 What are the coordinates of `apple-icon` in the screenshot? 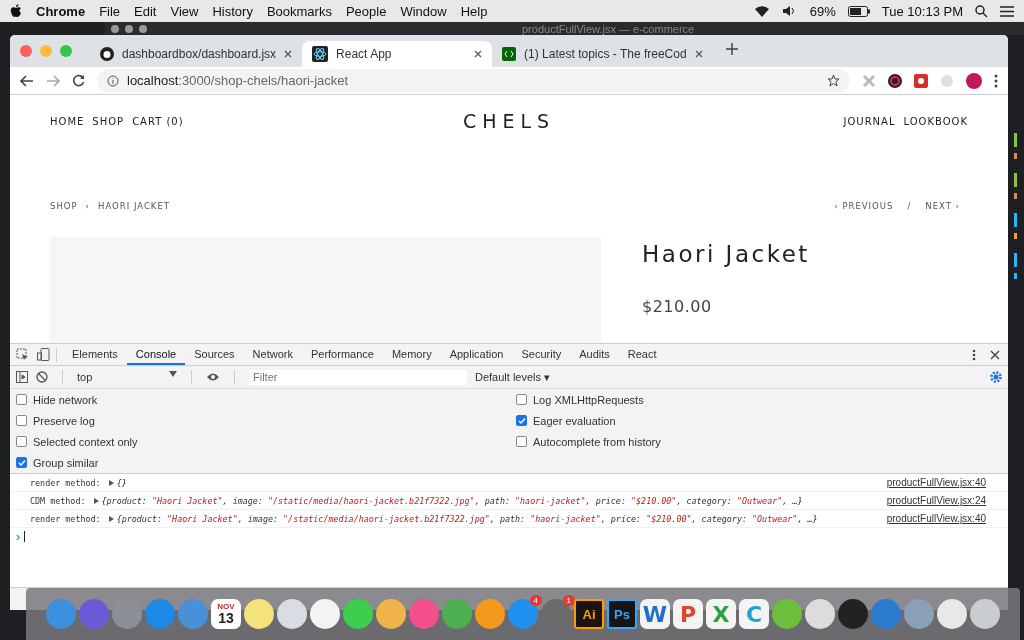 It's located at (16, 11).